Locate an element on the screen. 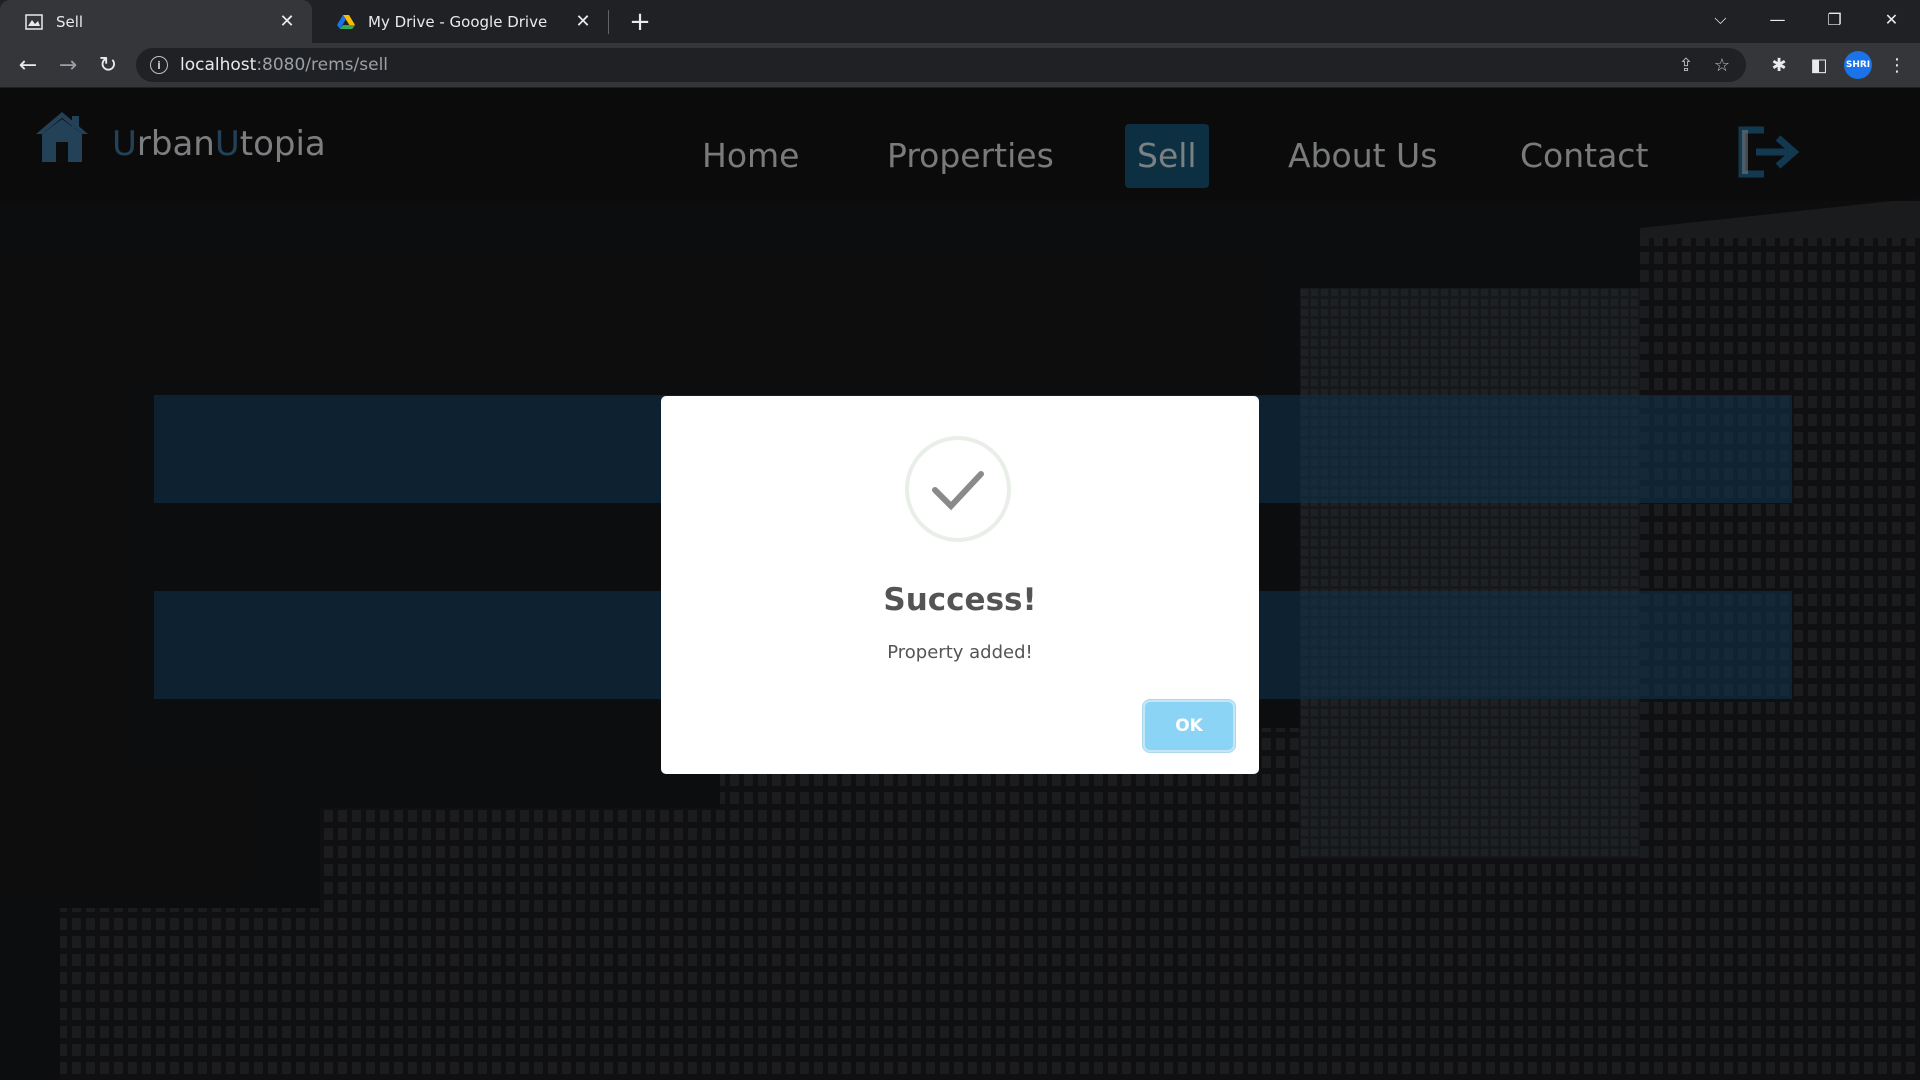  omnibox-actions: ⇪ ☆ is located at coordinates (1704, 65).